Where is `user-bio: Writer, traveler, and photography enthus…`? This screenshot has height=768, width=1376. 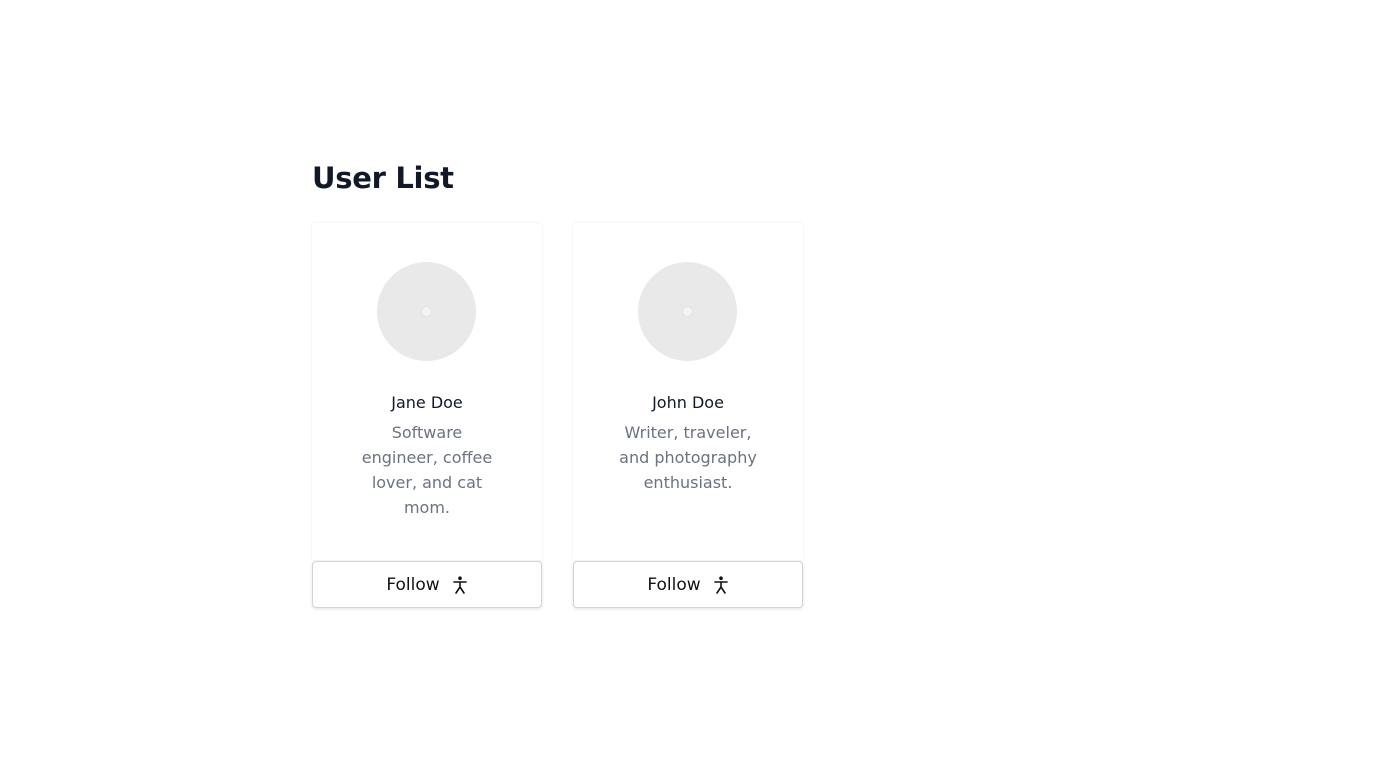 user-bio: Writer, traveler, and photography enthus… is located at coordinates (688, 457).